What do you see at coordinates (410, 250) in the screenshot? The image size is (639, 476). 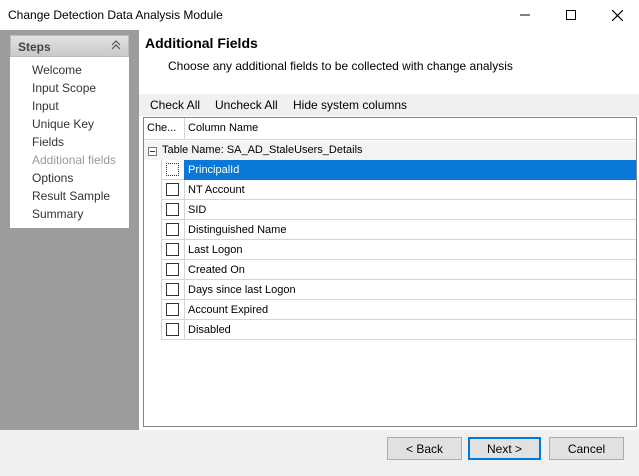 I see `name-cell: Last Logon` at bounding box center [410, 250].